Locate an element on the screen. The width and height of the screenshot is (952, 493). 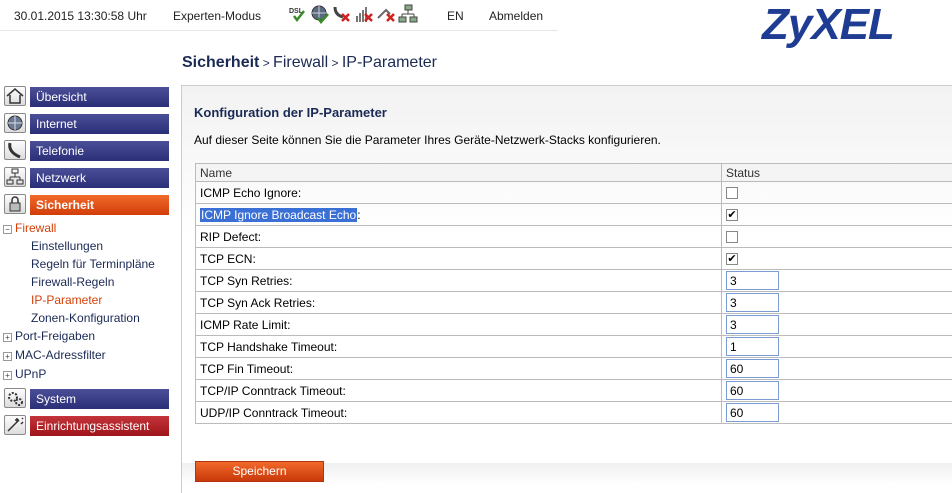
datetime: 30.01.2015 13:30:58 Uhr is located at coordinates (80, 16).